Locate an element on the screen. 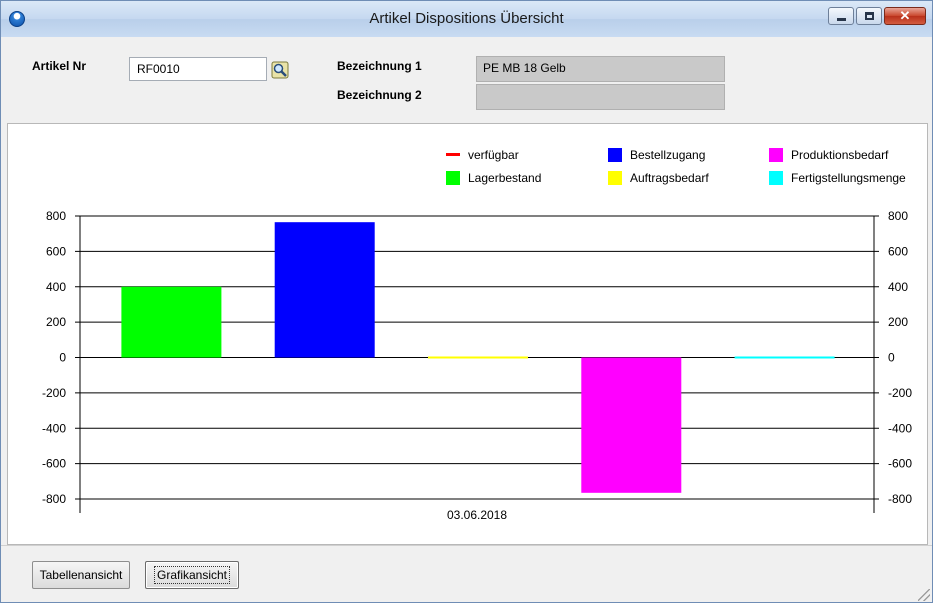  bar-bestellzugang is located at coordinates (324, 290).